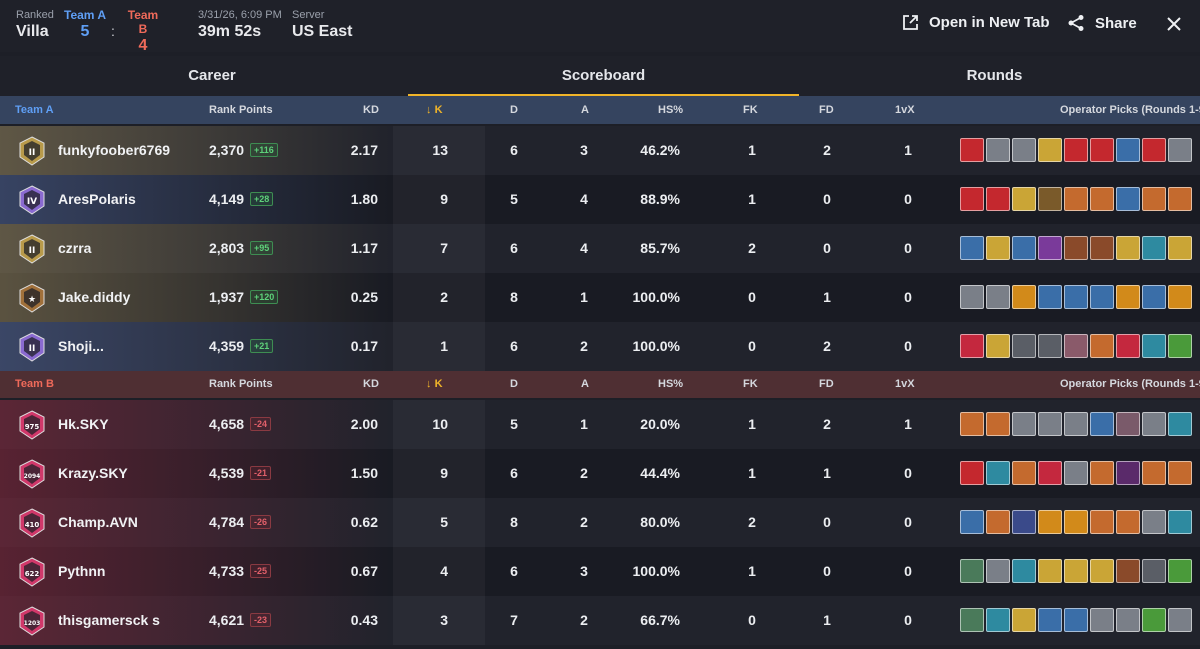 The height and width of the screenshot is (649, 1200). I want to click on col-hs: HS%, so click(670, 384).